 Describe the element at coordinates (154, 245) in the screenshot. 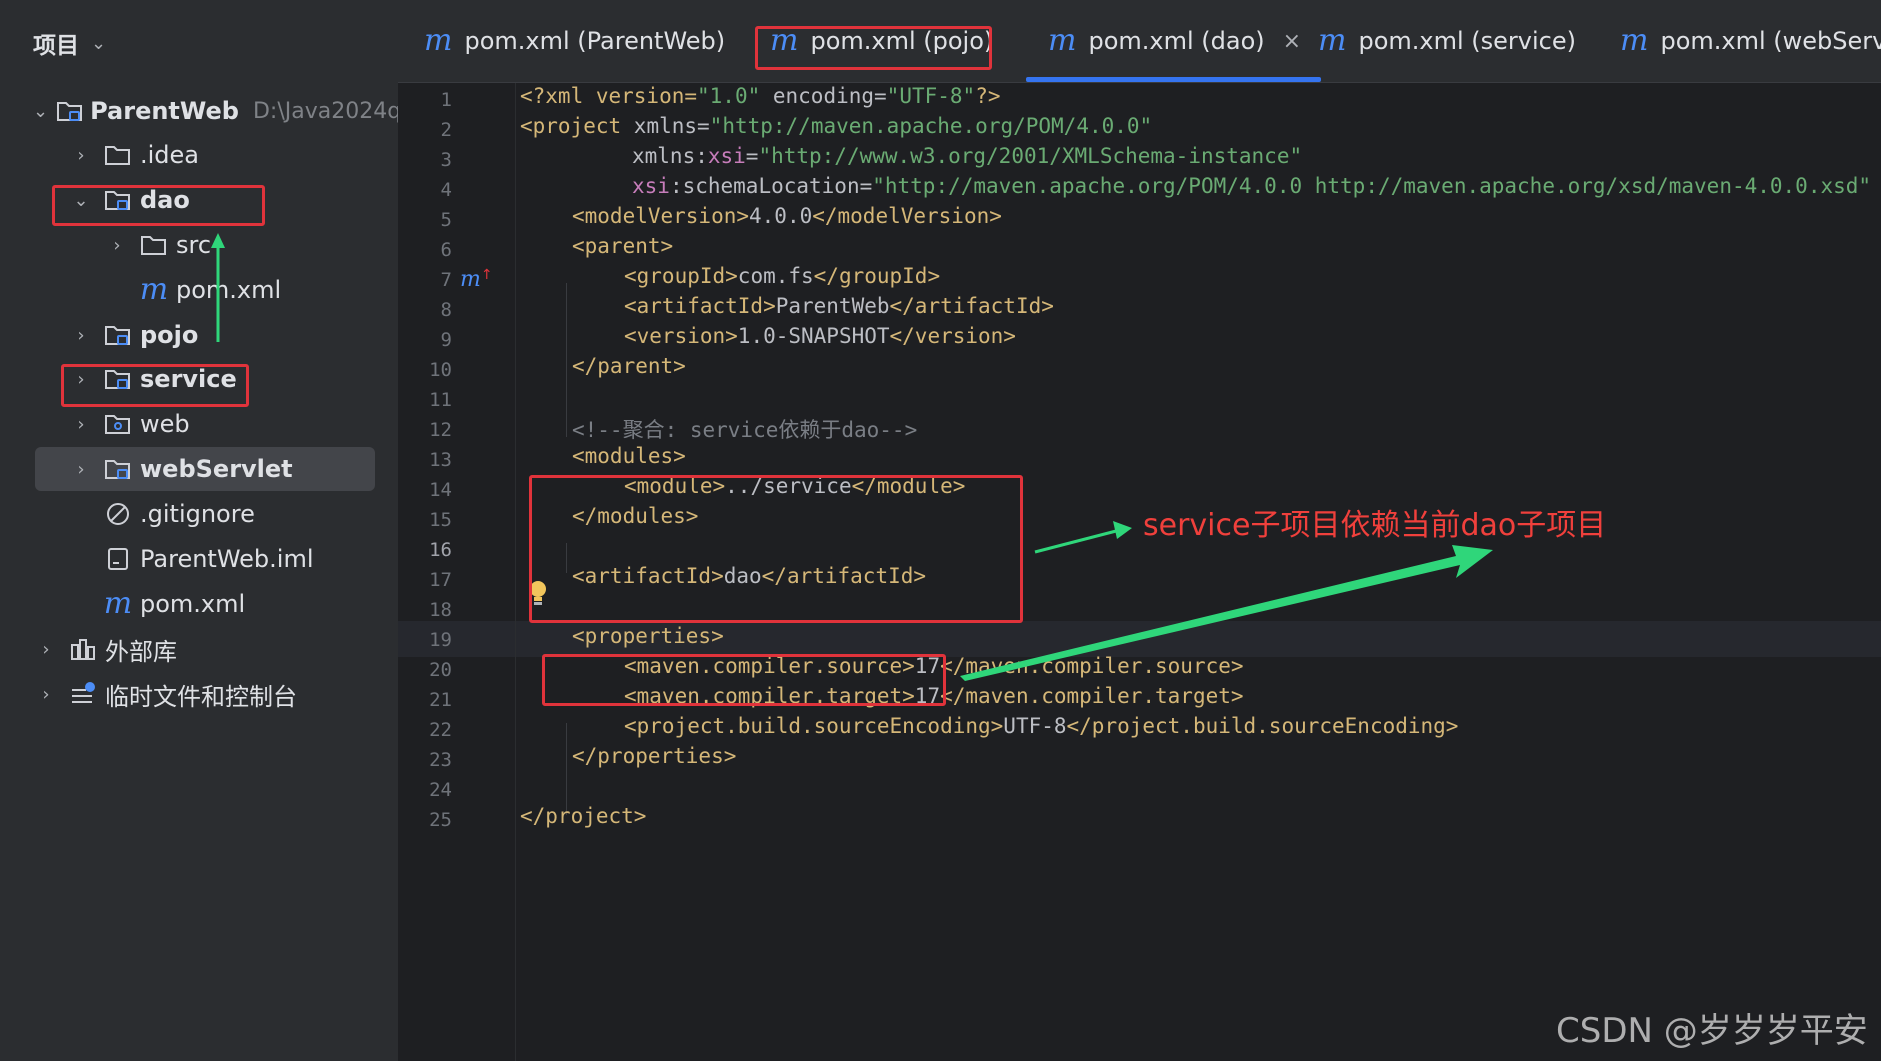

I see `folder-icon` at that location.